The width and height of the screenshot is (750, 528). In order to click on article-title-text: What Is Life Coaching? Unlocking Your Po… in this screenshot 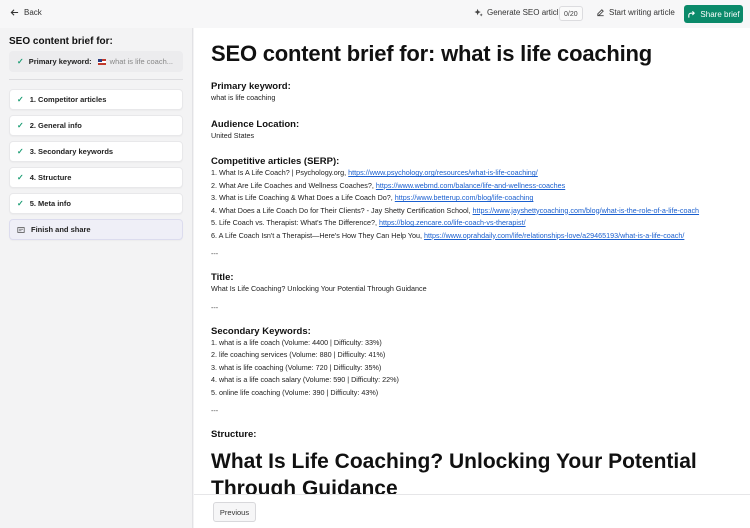, I will do `click(319, 288)`.